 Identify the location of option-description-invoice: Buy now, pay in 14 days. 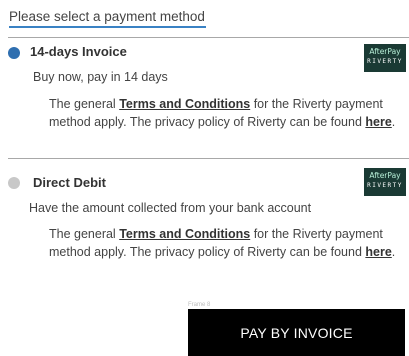
(100, 77).